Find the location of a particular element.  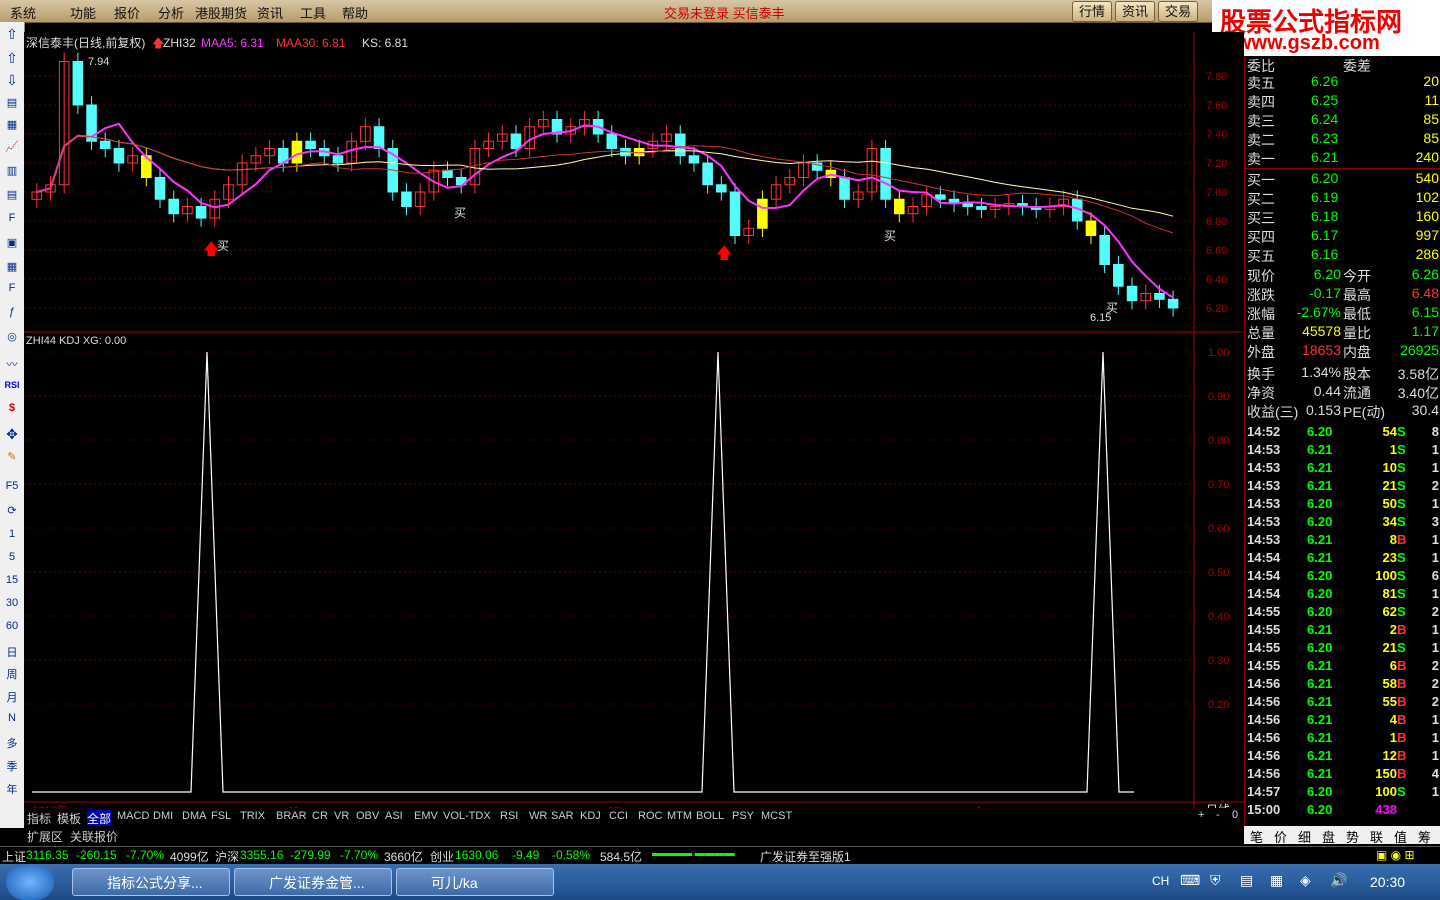

menu-quote: 报价 is located at coordinates (127, 12).